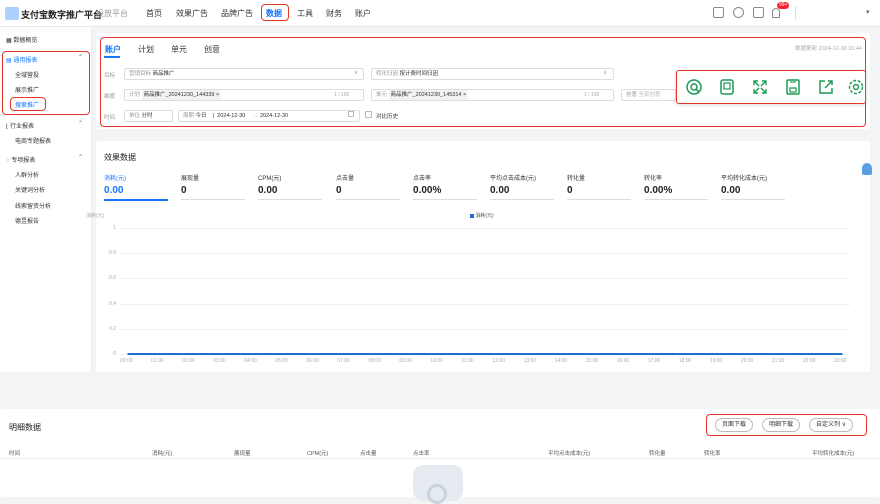  I want to click on y-tick-label: 0.6, so click(112, 278).